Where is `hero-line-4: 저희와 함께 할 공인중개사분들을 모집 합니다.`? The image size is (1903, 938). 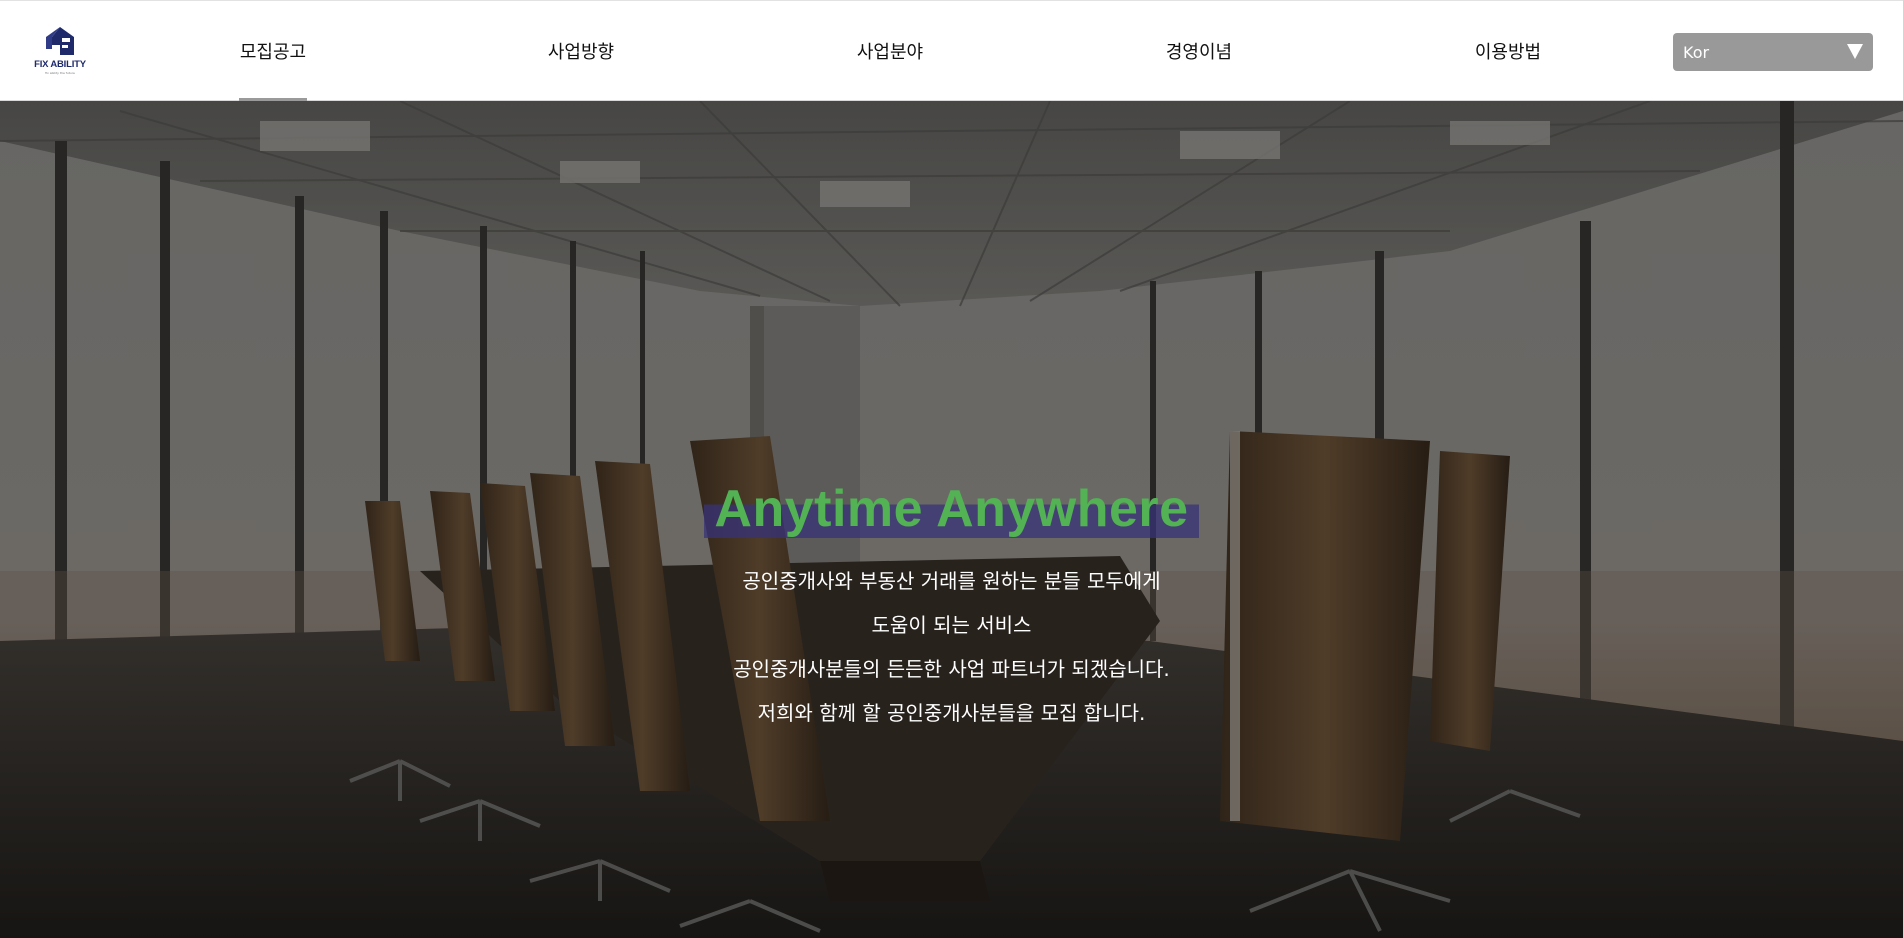
hero-line-4: 저희와 함께 할 공인중개사분들을 모집 합니다. is located at coordinates (951, 713).